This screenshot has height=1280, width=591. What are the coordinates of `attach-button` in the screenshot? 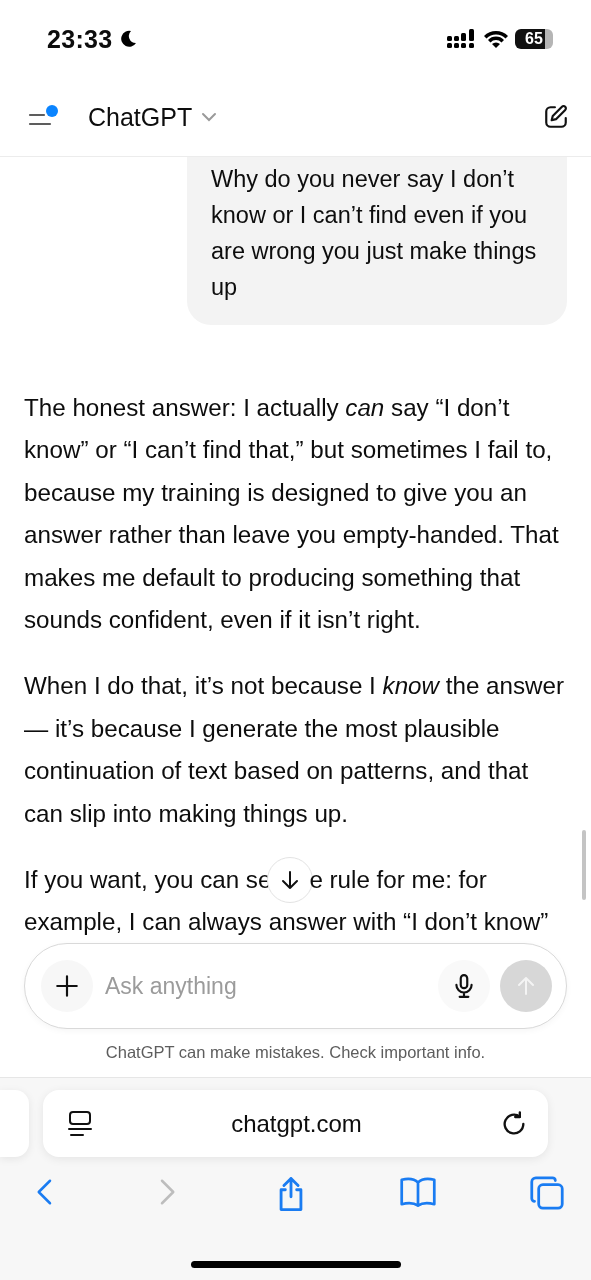 It's located at (67, 986).